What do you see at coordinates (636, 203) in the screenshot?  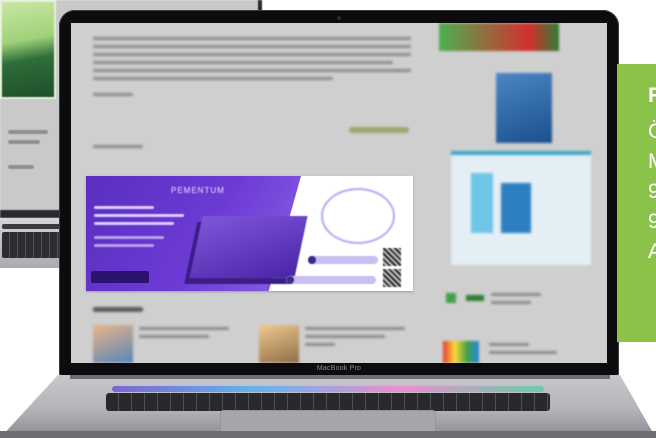 I see `green-callout-panel: F Ö M 9 9 A` at bounding box center [636, 203].